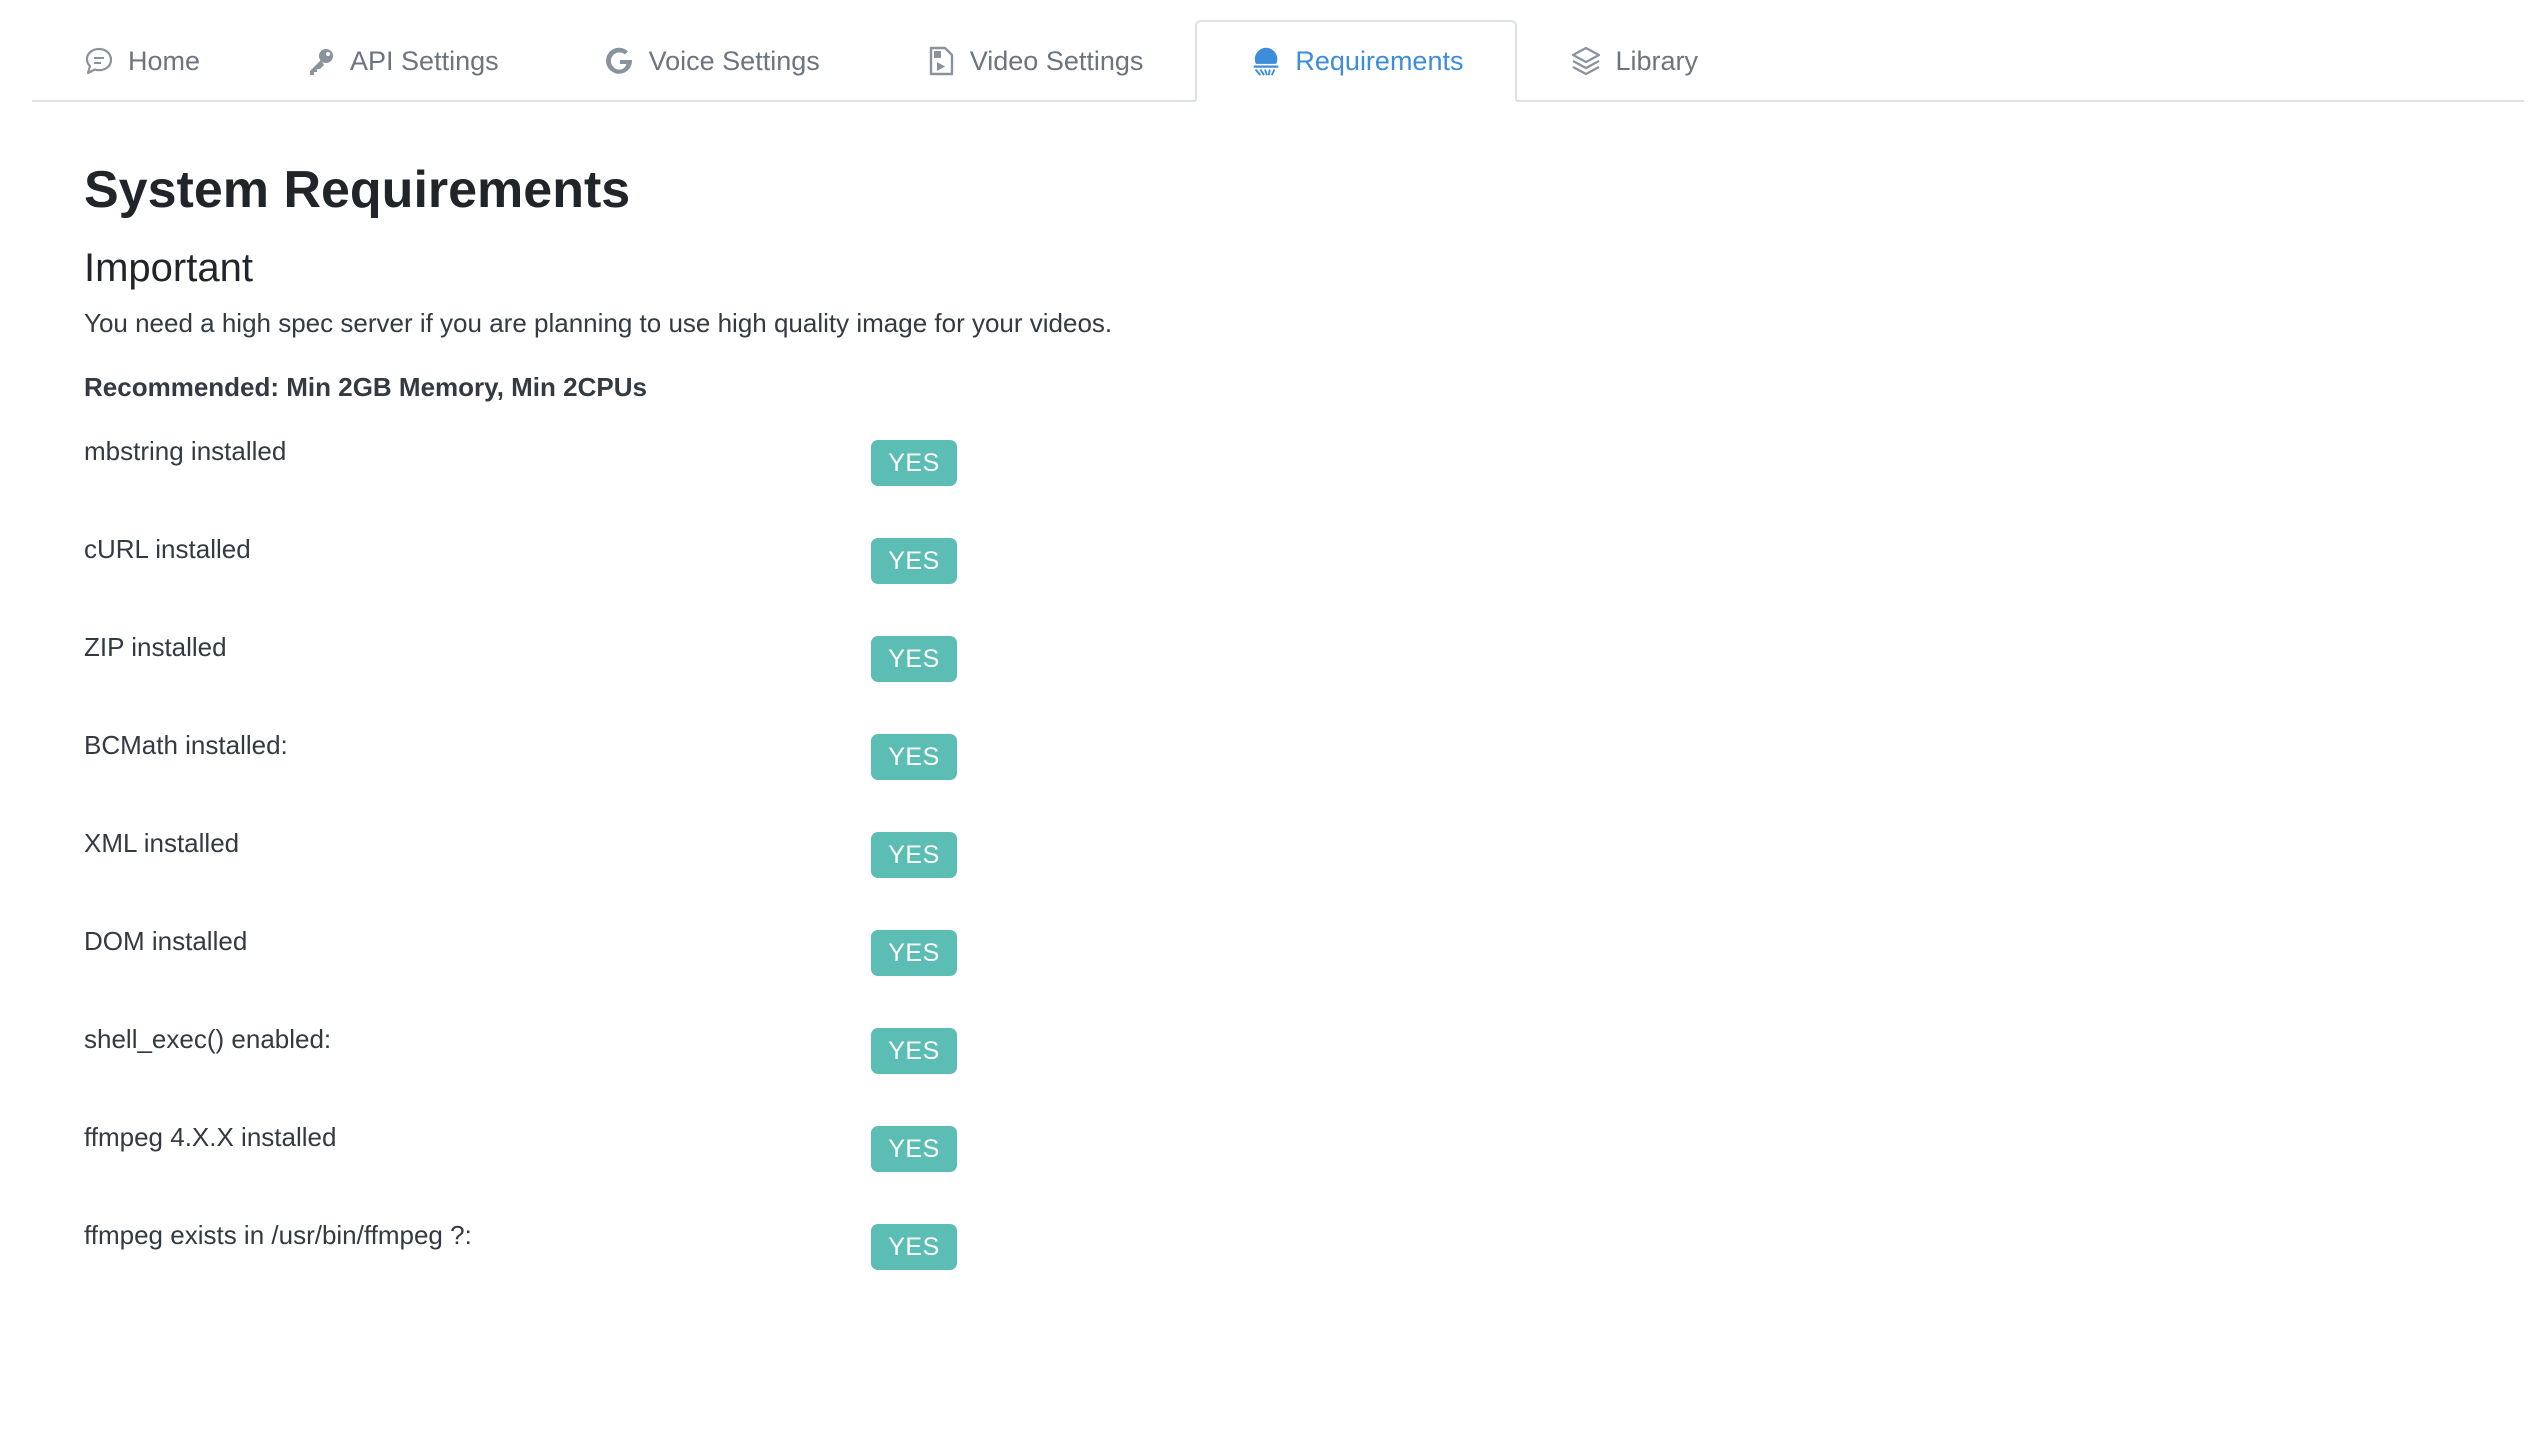 This screenshot has height=1434, width=2528. Describe the element at coordinates (164, 60) in the screenshot. I see `tab-home-label: Home` at that location.